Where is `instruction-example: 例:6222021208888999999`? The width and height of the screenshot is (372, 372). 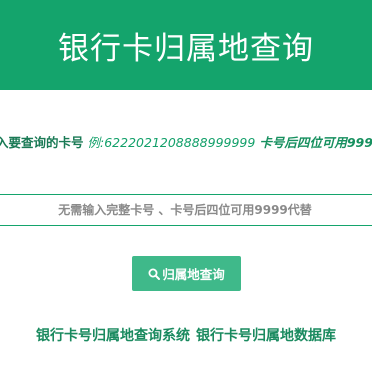
instruction-example: 例:6222021208888999999 is located at coordinates (171, 142).